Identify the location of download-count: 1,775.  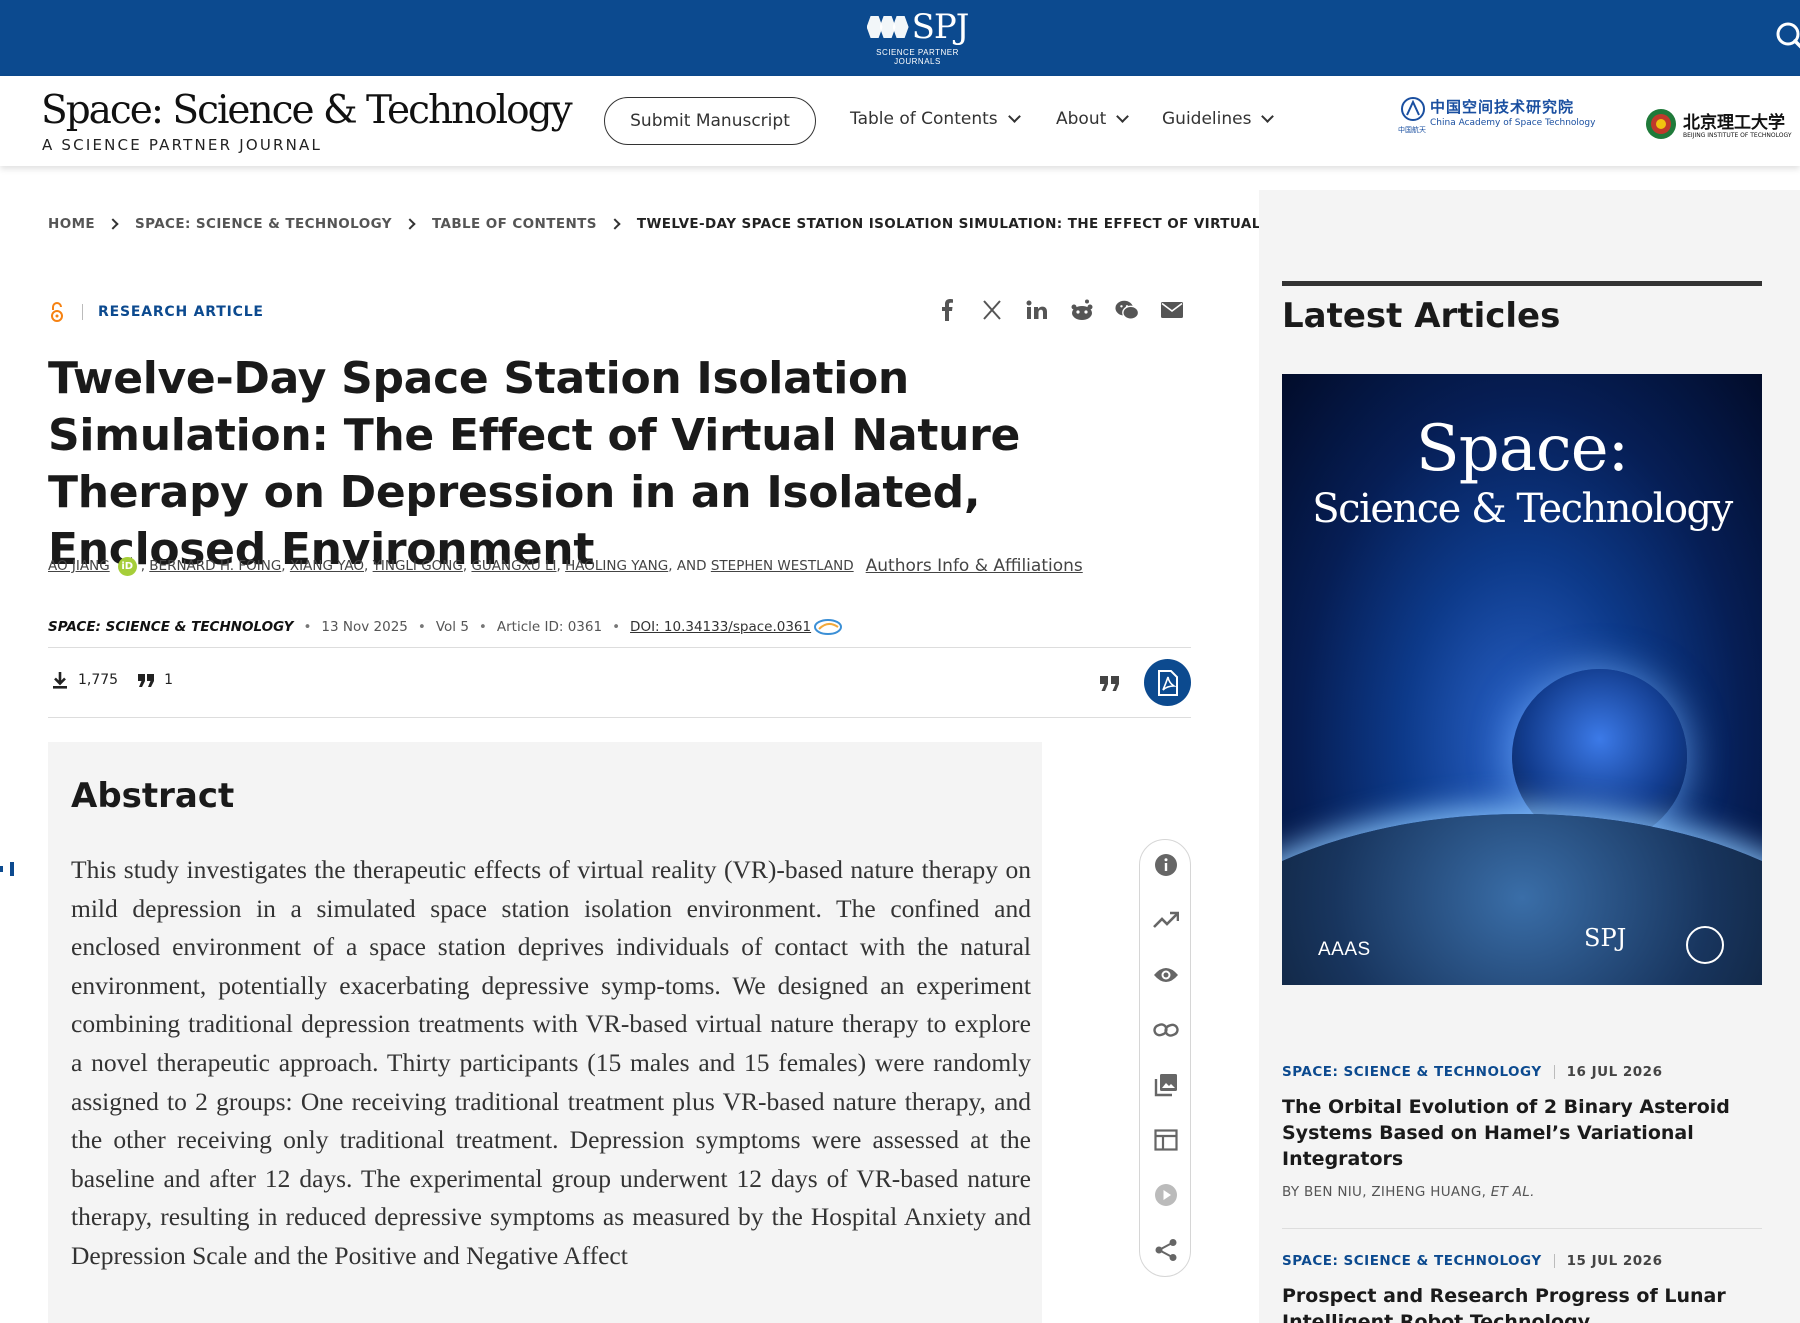
(98, 680).